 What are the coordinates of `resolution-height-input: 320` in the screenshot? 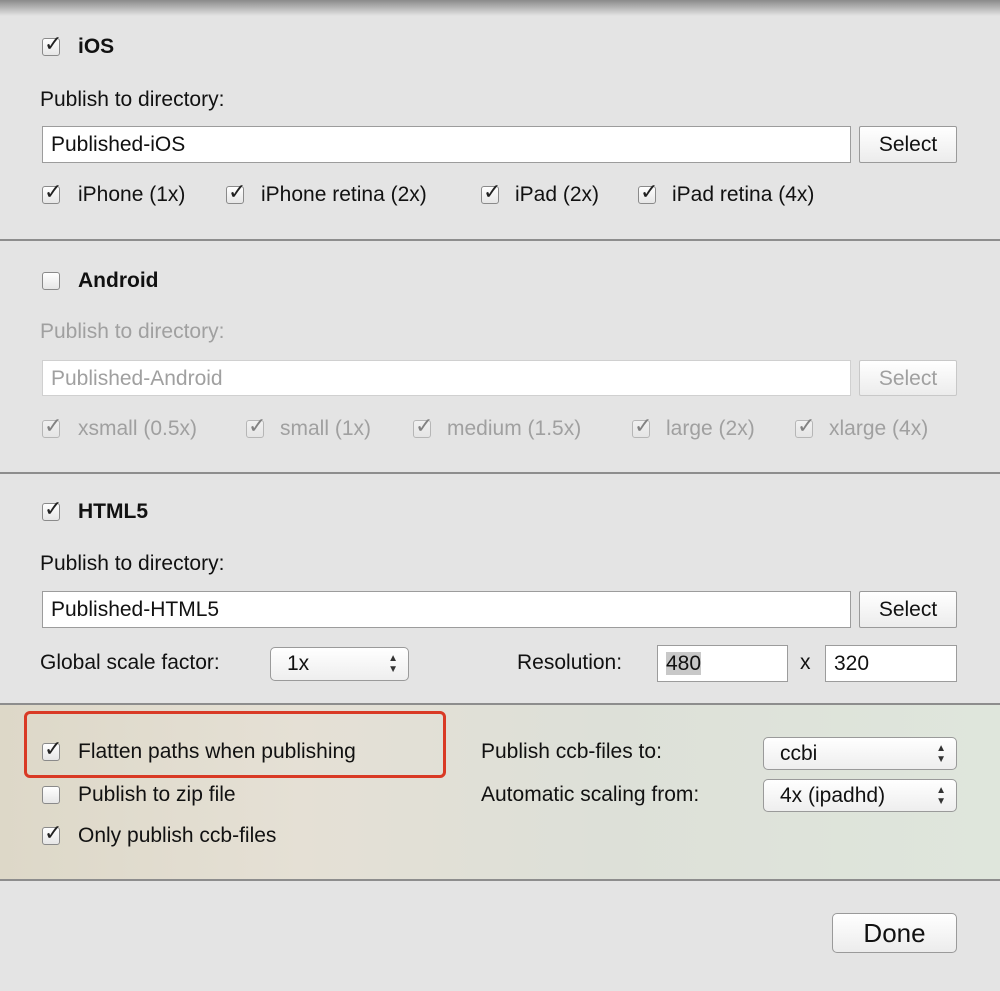 It's located at (891, 663).